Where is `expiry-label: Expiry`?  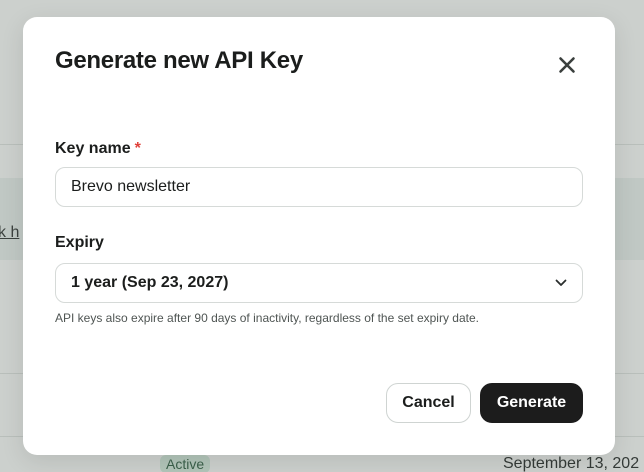 expiry-label: Expiry is located at coordinates (79, 242).